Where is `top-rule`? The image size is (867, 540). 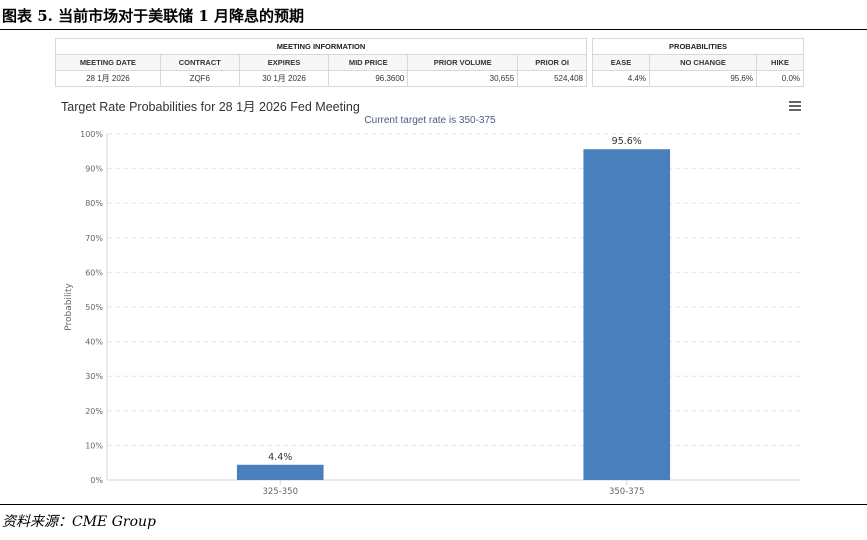
top-rule is located at coordinates (433, 29).